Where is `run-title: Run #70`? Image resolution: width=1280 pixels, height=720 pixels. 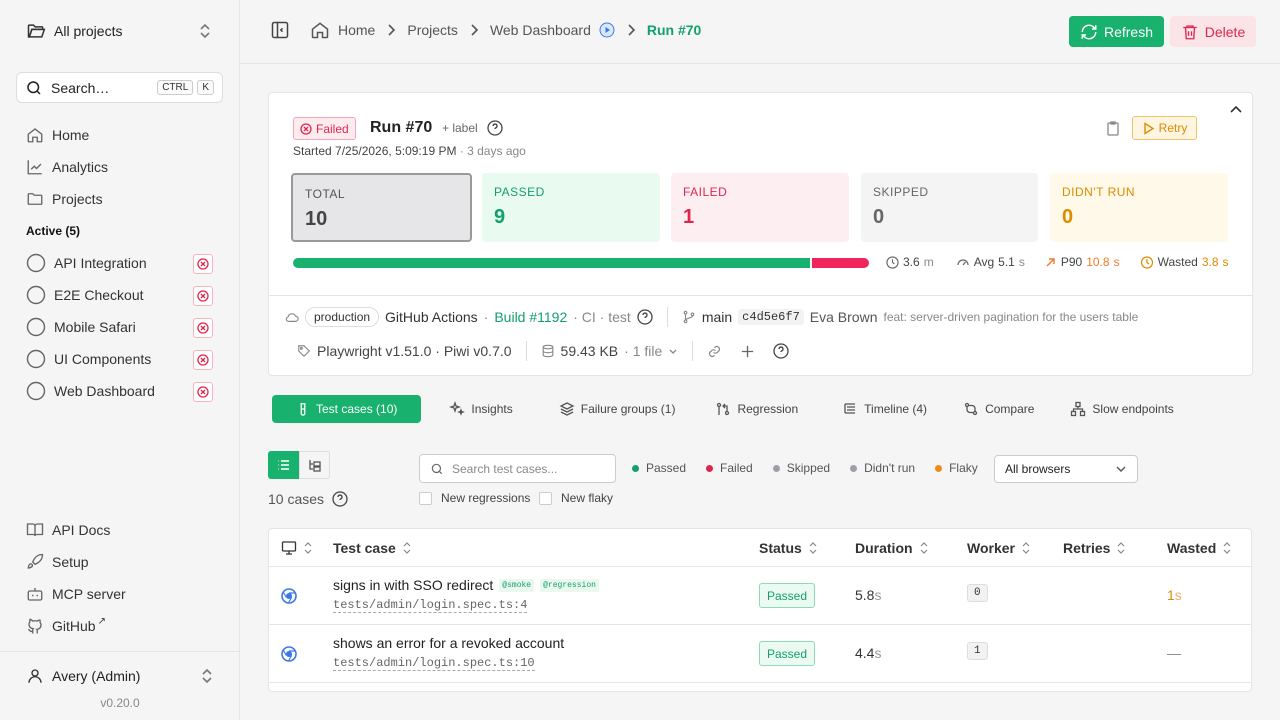 run-title: Run #70 is located at coordinates (401, 127).